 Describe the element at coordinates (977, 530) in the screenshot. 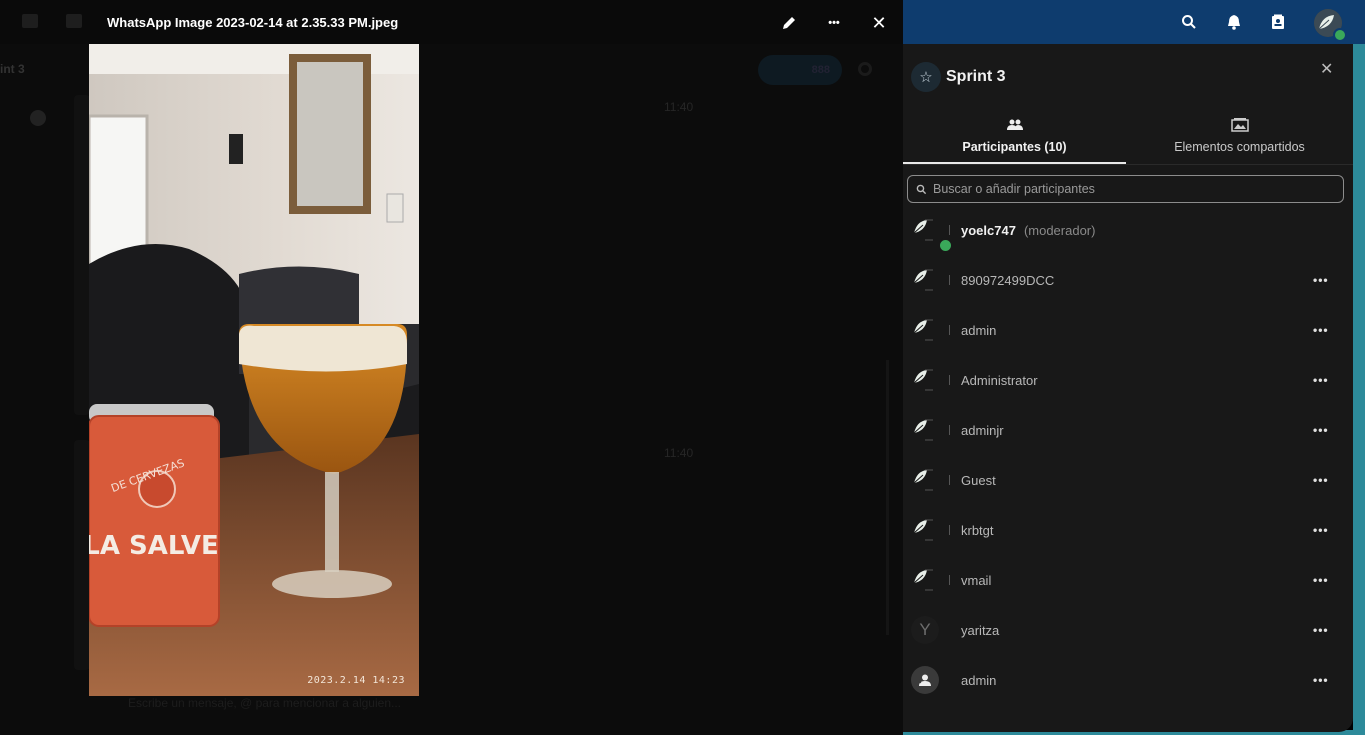

I see `participant-name: krbtgt` at that location.